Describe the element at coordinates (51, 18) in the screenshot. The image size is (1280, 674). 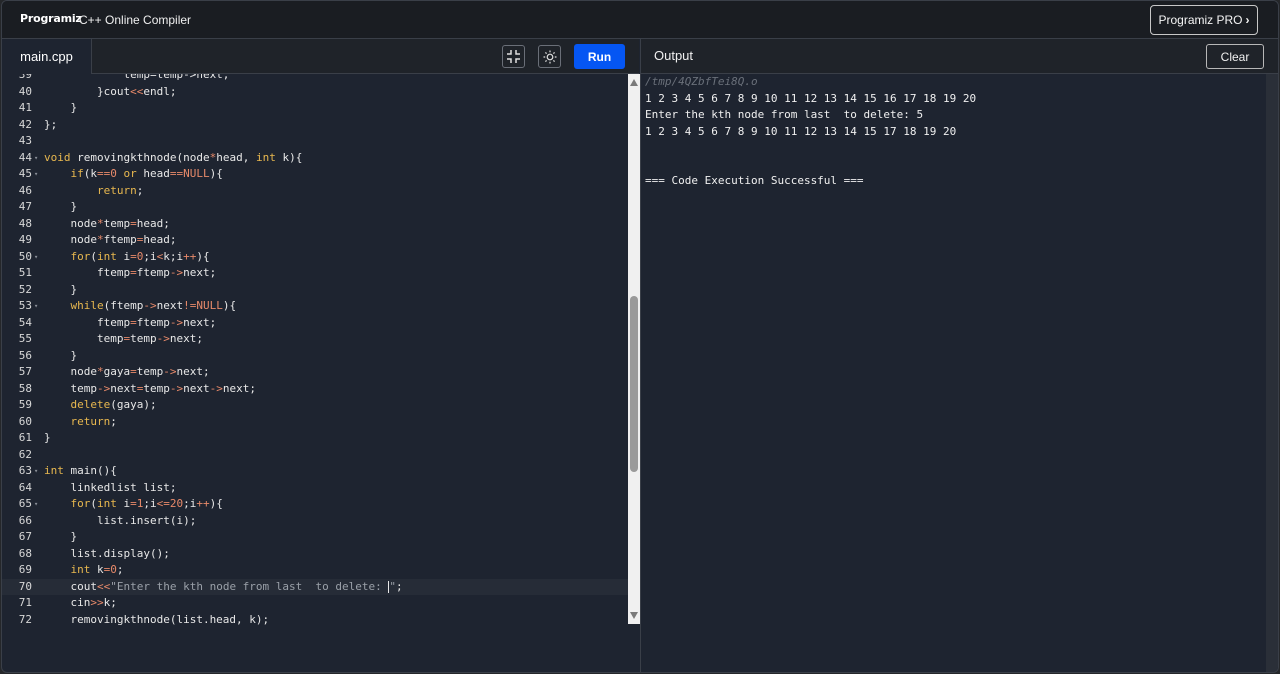
I see `programiz-logo: Programiz` at that location.